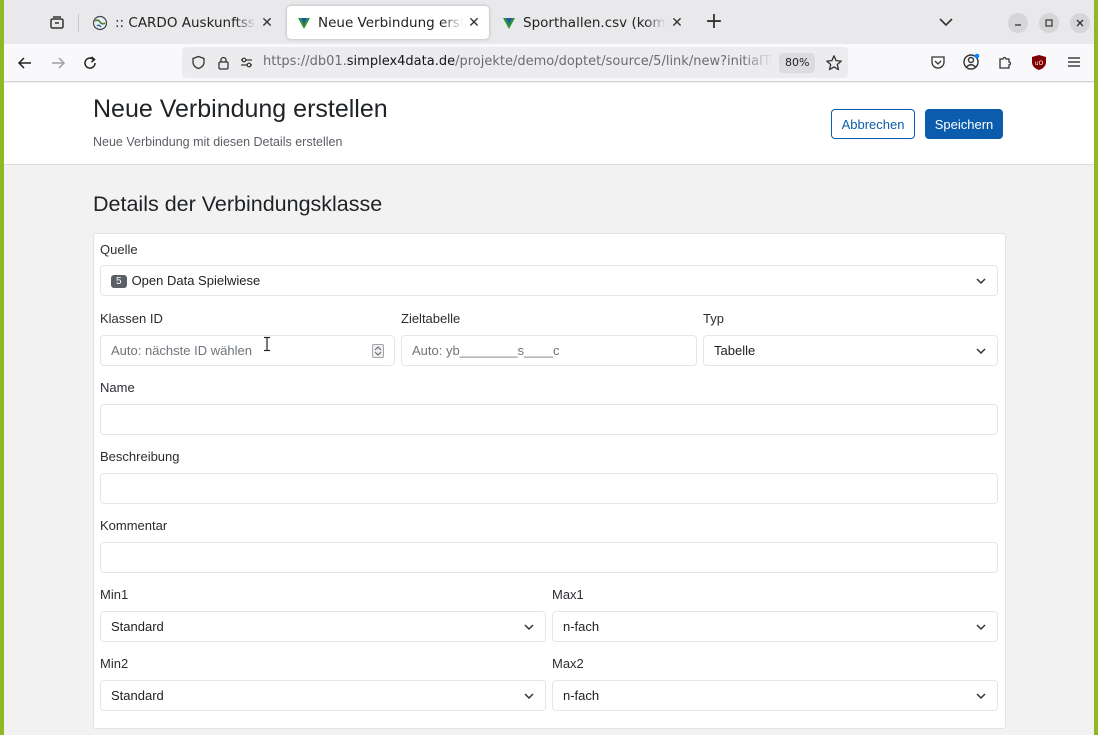  What do you see at coordinates (323, 695) in the screenshot?
I see `min2-select: Standard` at bounding box center [323, 695].